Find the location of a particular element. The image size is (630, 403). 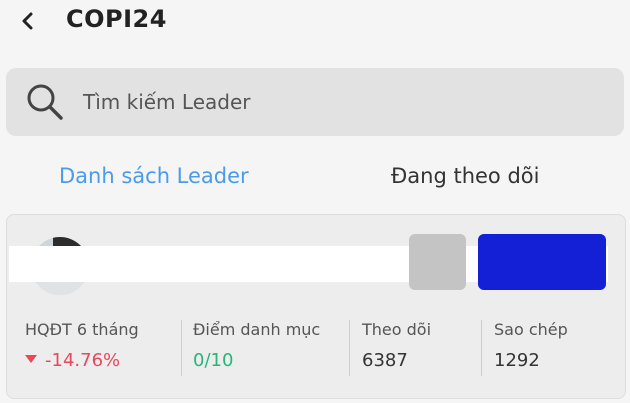

chevron-left-icon is located at coordinates (27, 21).